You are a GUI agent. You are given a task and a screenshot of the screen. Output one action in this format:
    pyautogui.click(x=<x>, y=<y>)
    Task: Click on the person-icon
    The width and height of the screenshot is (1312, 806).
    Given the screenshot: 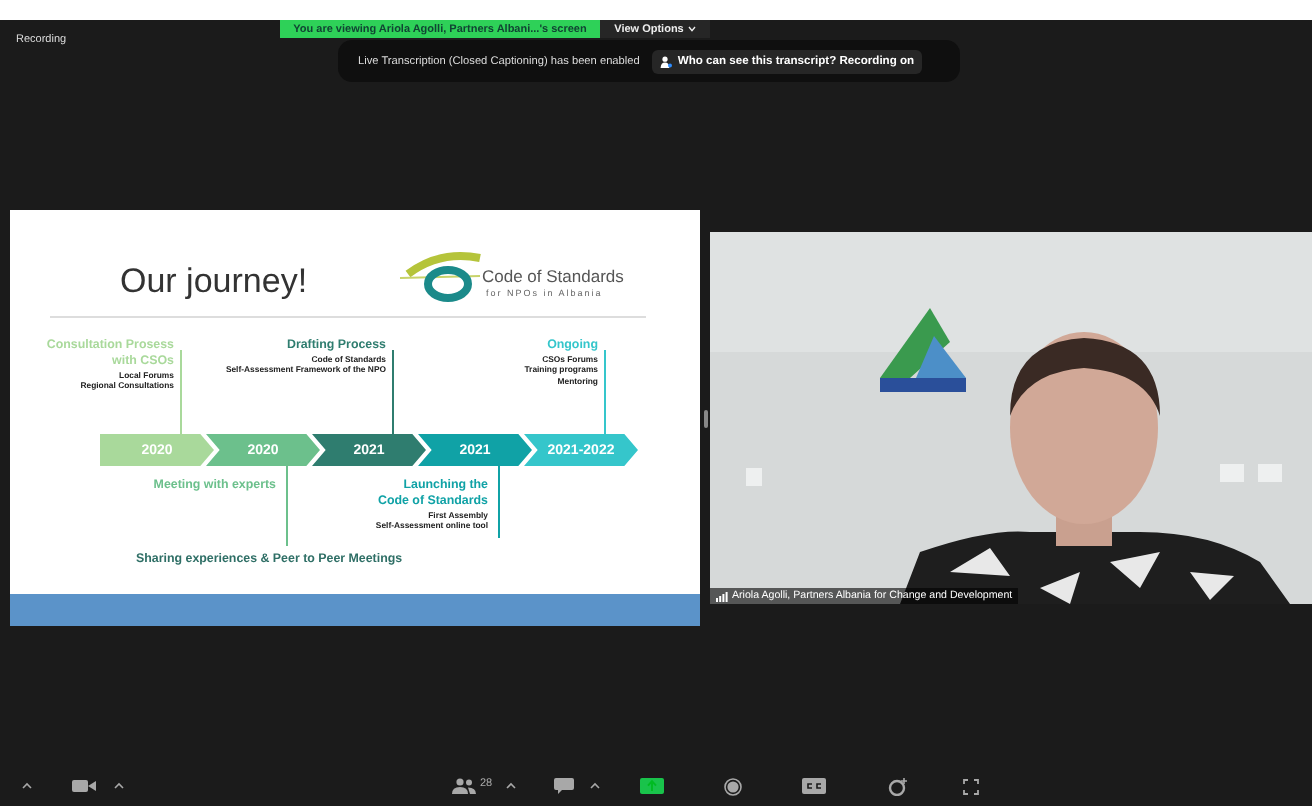 What is the action you would take?
    pyautogui.click(x=665, y=61)
    